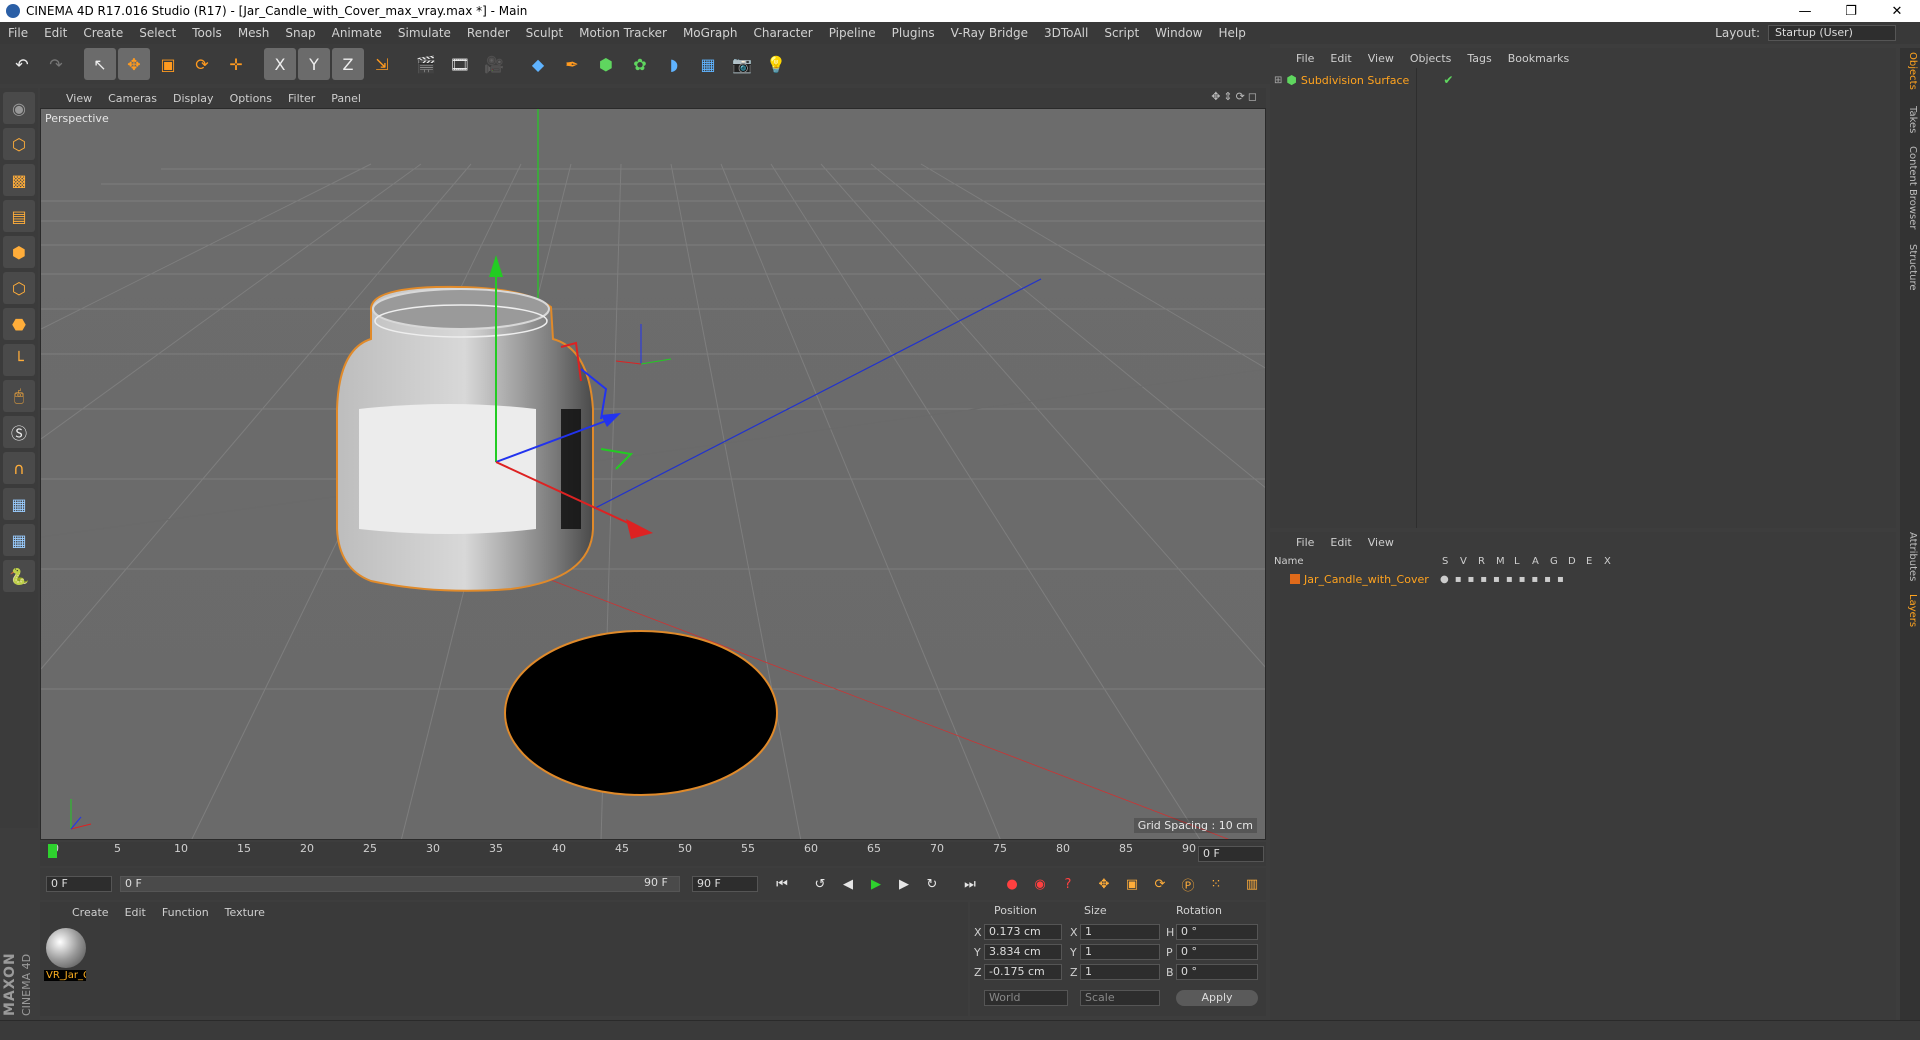 The image size is (1920, 1040). I want to click on position-y-field: 3.834 cm, so click(1023, 952).